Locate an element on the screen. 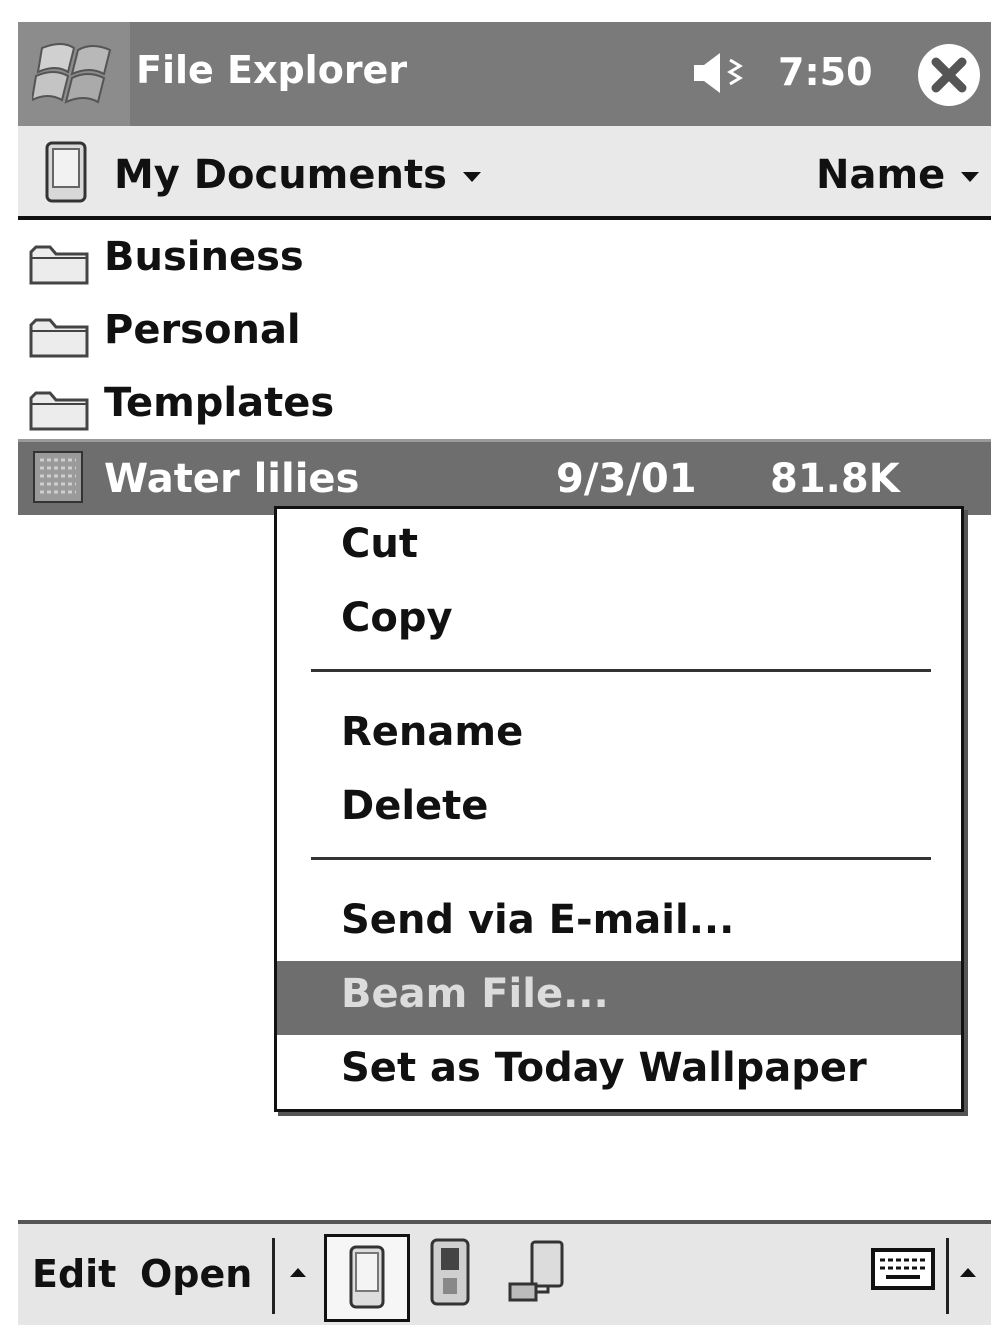 The height and width of the screenshot is (1325, 991). device-icon is located at coordinates (66, 172).